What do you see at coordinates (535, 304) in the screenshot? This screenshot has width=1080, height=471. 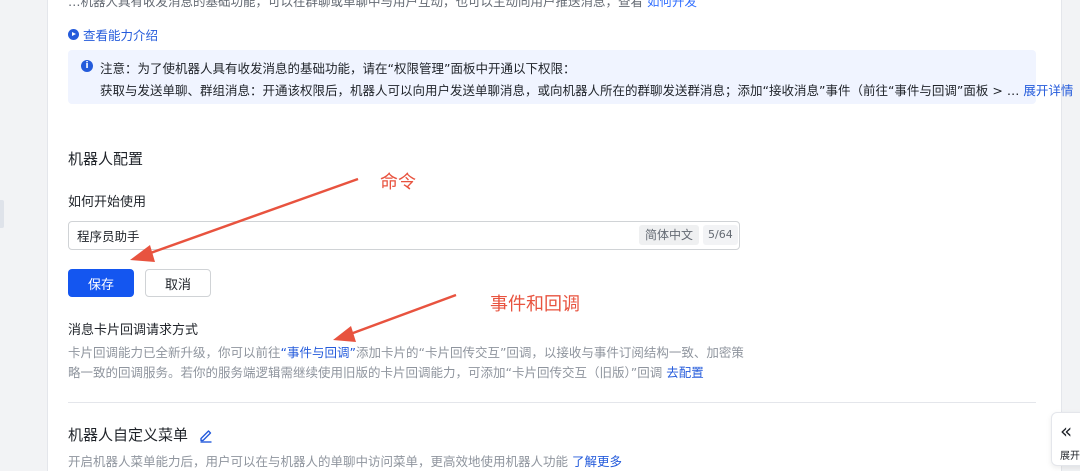 I see `annotation-events: 事件和回调` at bounding box center [535, 304].